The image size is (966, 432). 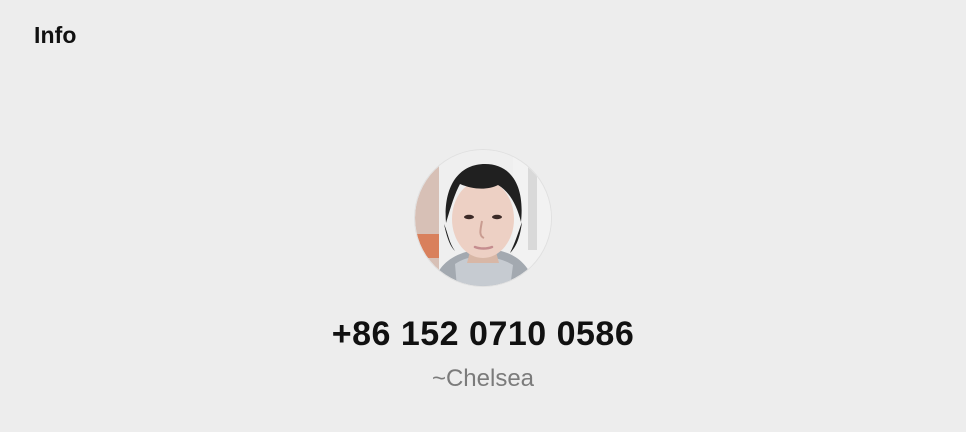 I want to click on panel-header: Info, so click(x=55, y=35).